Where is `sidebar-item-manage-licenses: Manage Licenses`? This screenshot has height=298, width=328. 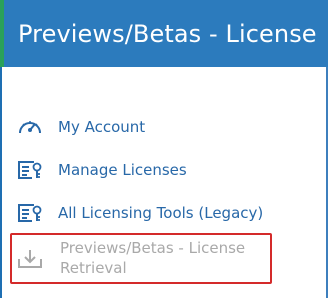
sidebar-item-manage-licenses: Manage Licenses is located at coordinates (162, 170).